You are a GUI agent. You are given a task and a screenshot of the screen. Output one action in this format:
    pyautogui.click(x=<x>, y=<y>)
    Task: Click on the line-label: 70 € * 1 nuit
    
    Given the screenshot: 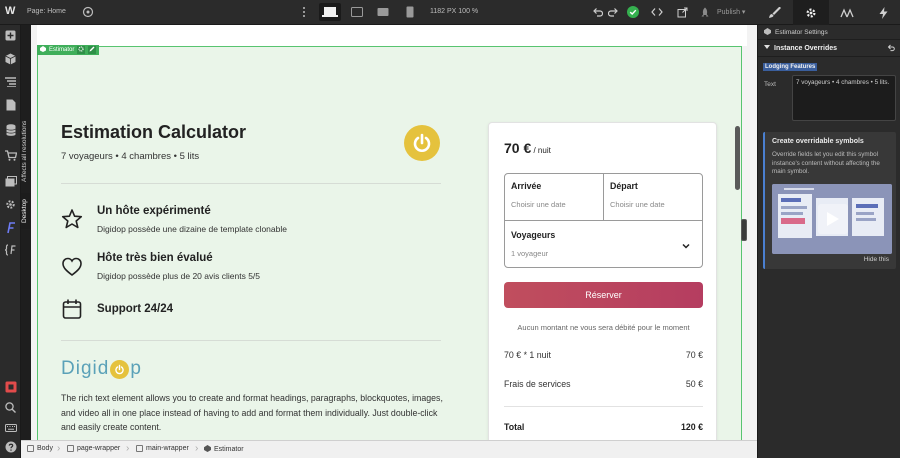 What is the action you would take?
    pyautogui.click(x=527, y=355)
    